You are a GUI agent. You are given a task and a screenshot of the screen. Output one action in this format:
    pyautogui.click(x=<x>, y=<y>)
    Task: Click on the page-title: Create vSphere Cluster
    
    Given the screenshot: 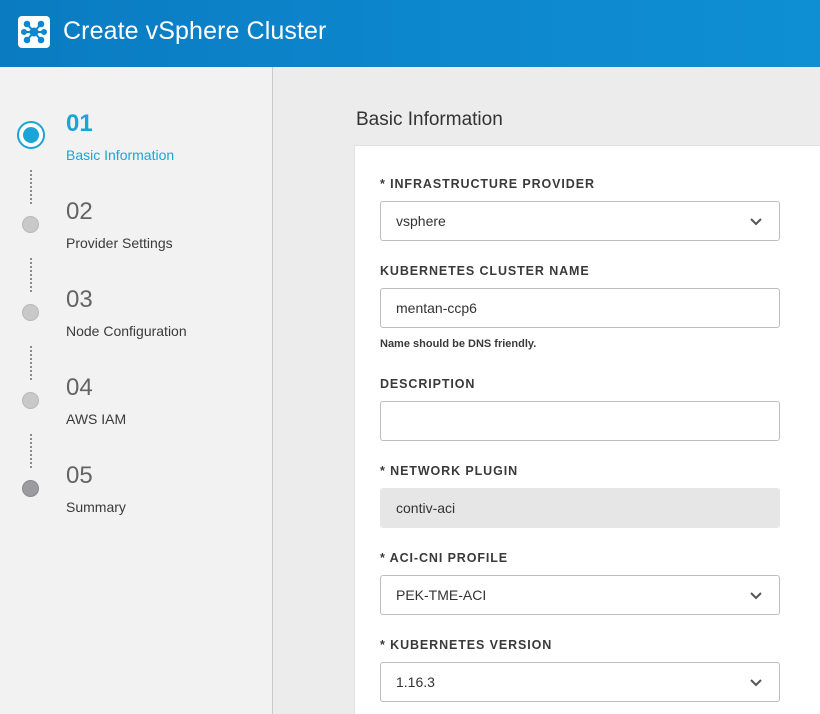 What is the action you would take?
    pyautogui.click(x=195, y=31)
    